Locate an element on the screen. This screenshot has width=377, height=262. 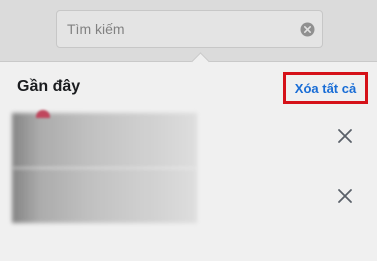
panel-title: Gần đây is located at coordinates (49, 86).